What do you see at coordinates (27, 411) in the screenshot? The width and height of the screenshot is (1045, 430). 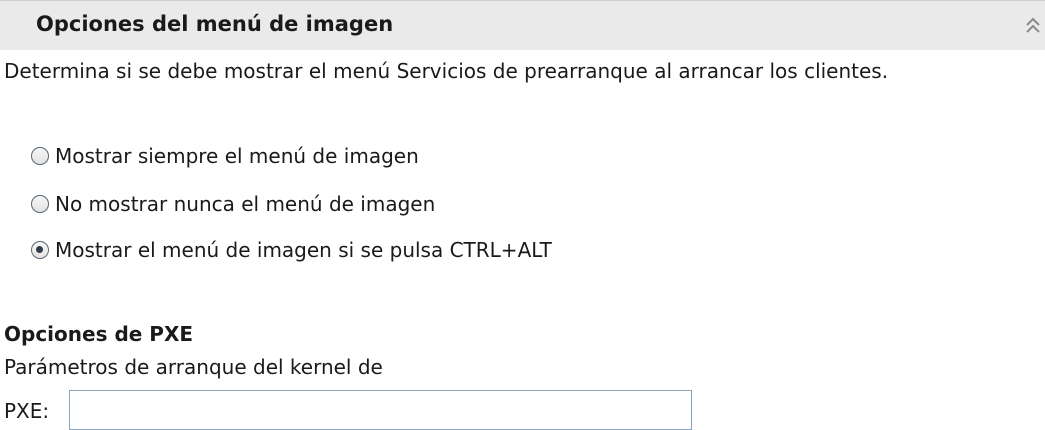 I see `pxe-kernel-label-suffix: PXE:` at bounding box center [27, 411].